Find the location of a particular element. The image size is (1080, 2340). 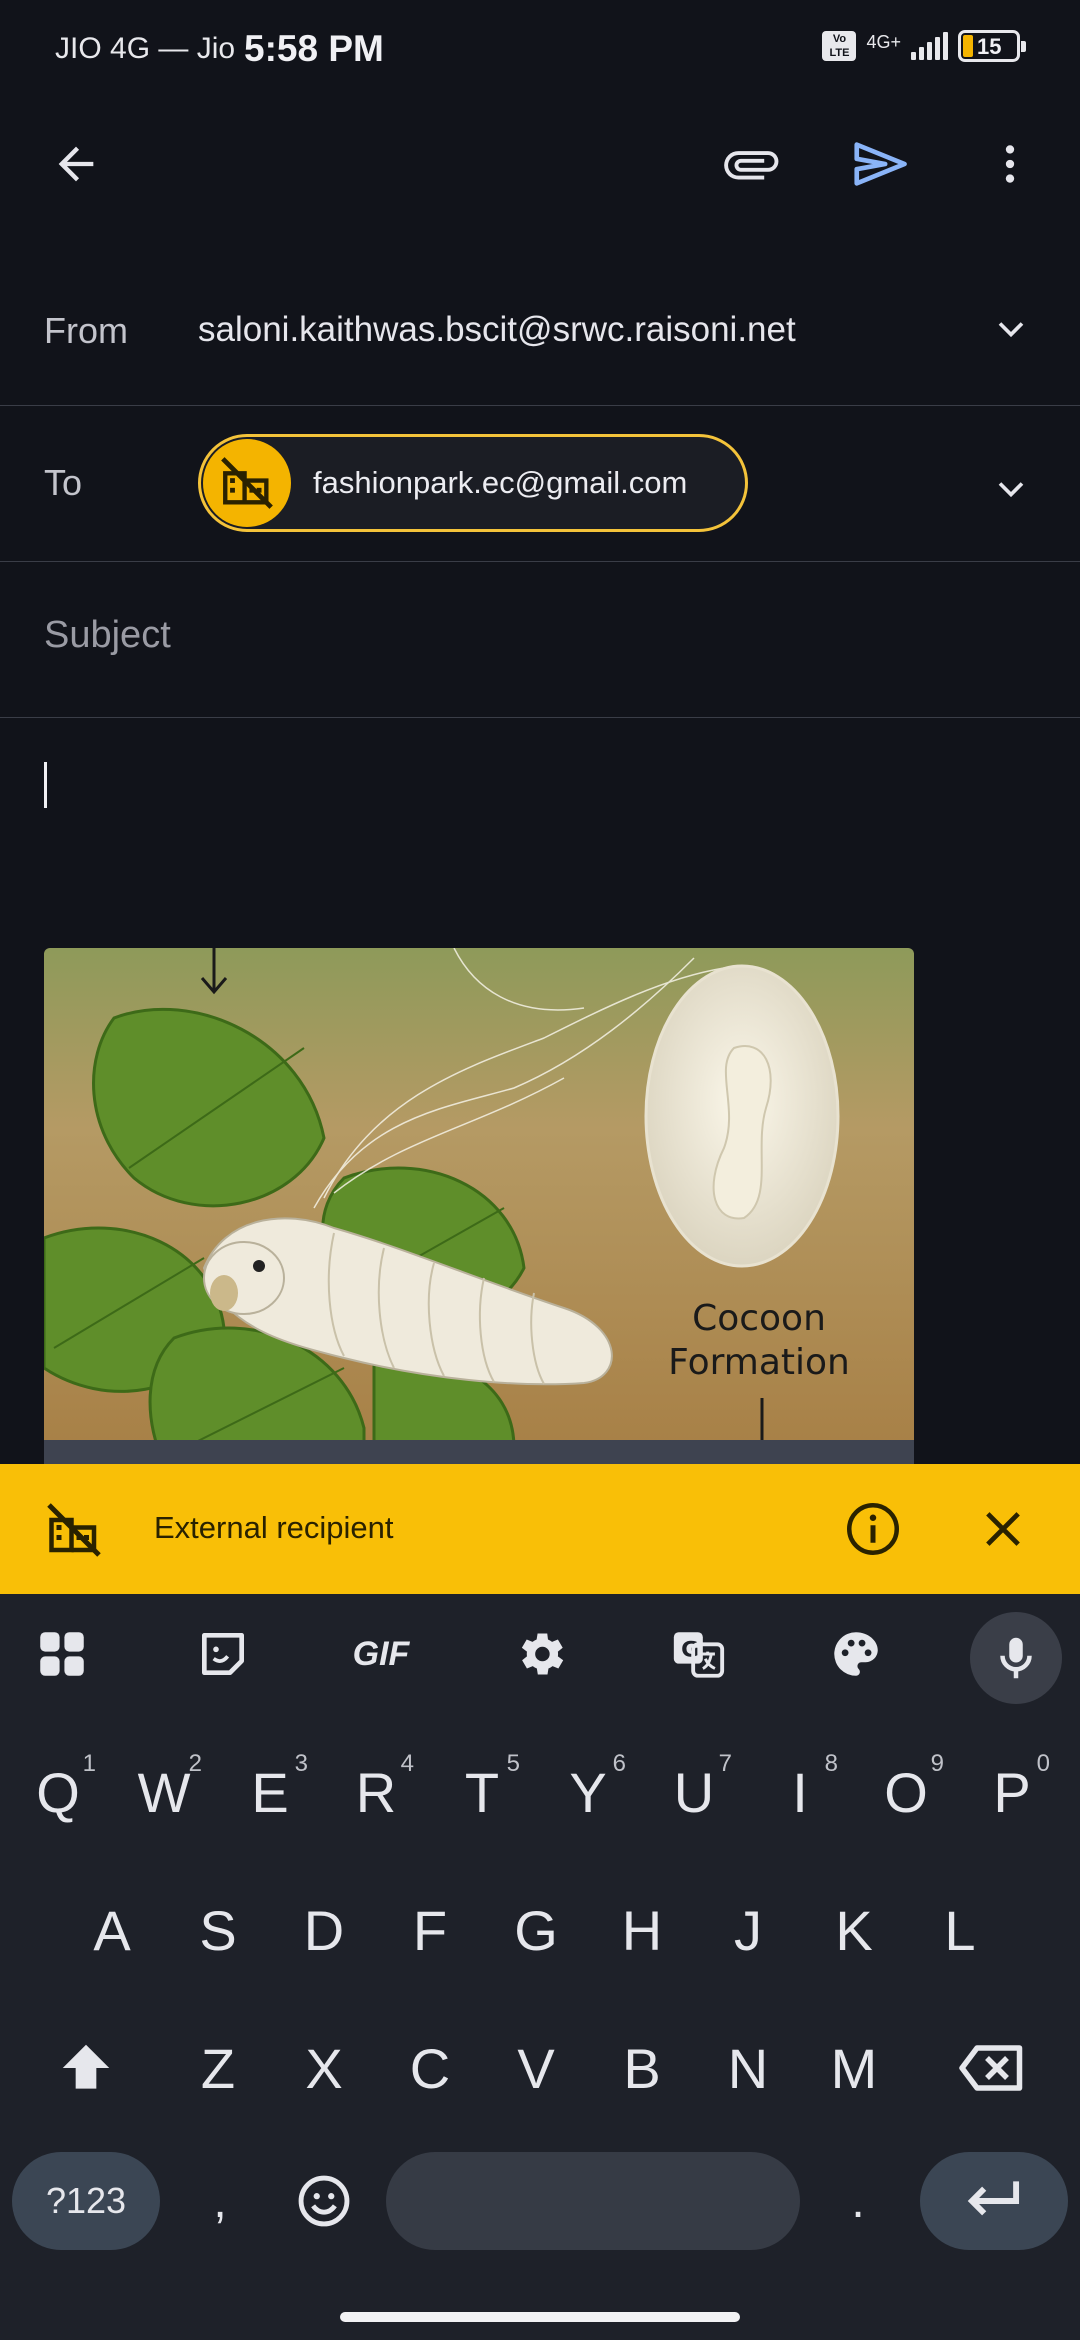

key-a: A is located at coordinates (112, 1930).